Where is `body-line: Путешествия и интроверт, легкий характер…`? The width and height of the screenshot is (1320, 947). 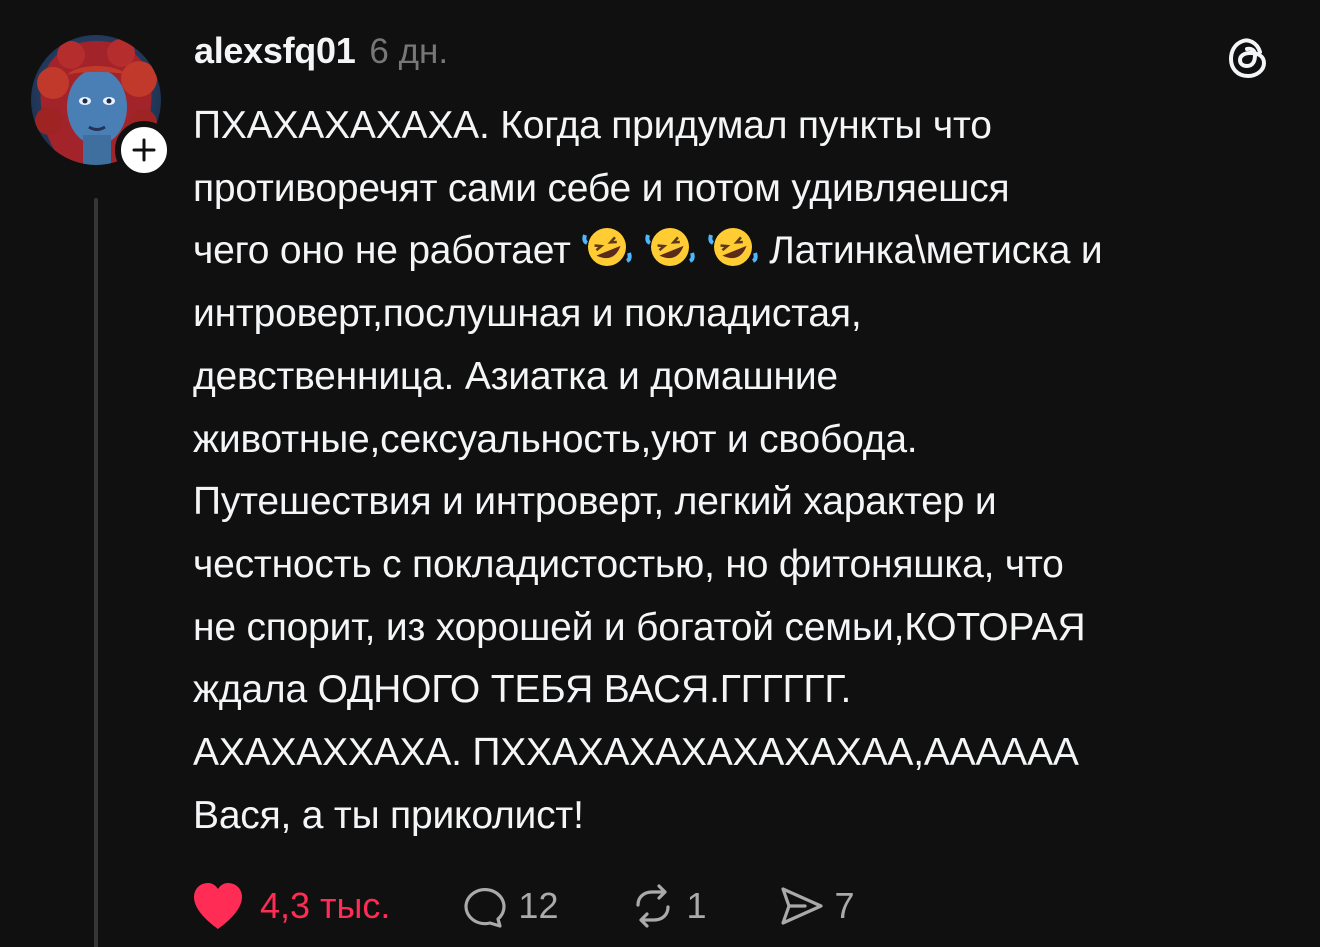 body-line: Путешествия и интроверт, легкий характер… is located at coordinates (595, 502).